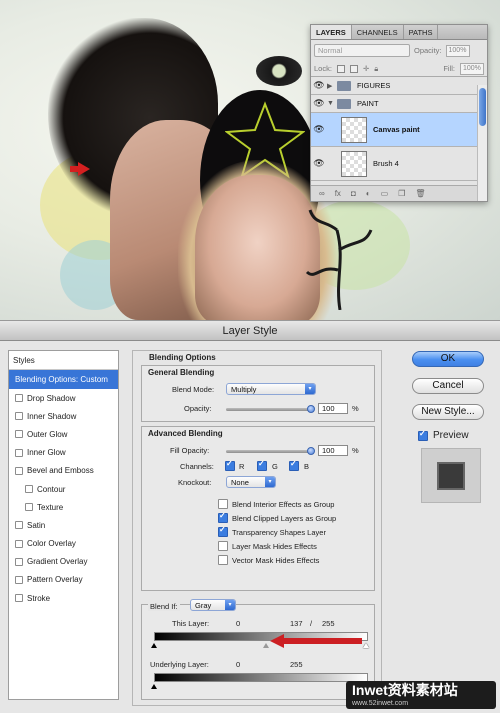  Describe the element at coordinates (457, 50) in the screenshot. I see `layer-opacity-input: 100%` at that location.